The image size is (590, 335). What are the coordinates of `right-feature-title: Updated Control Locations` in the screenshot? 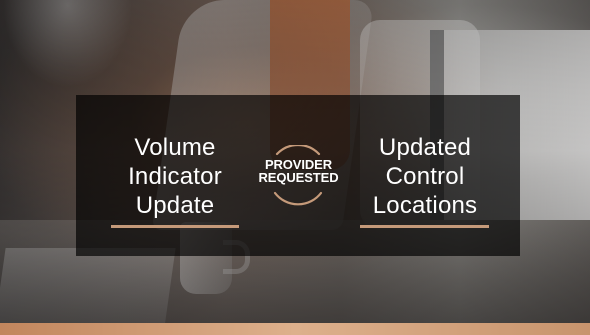 It's located at (425, 176).